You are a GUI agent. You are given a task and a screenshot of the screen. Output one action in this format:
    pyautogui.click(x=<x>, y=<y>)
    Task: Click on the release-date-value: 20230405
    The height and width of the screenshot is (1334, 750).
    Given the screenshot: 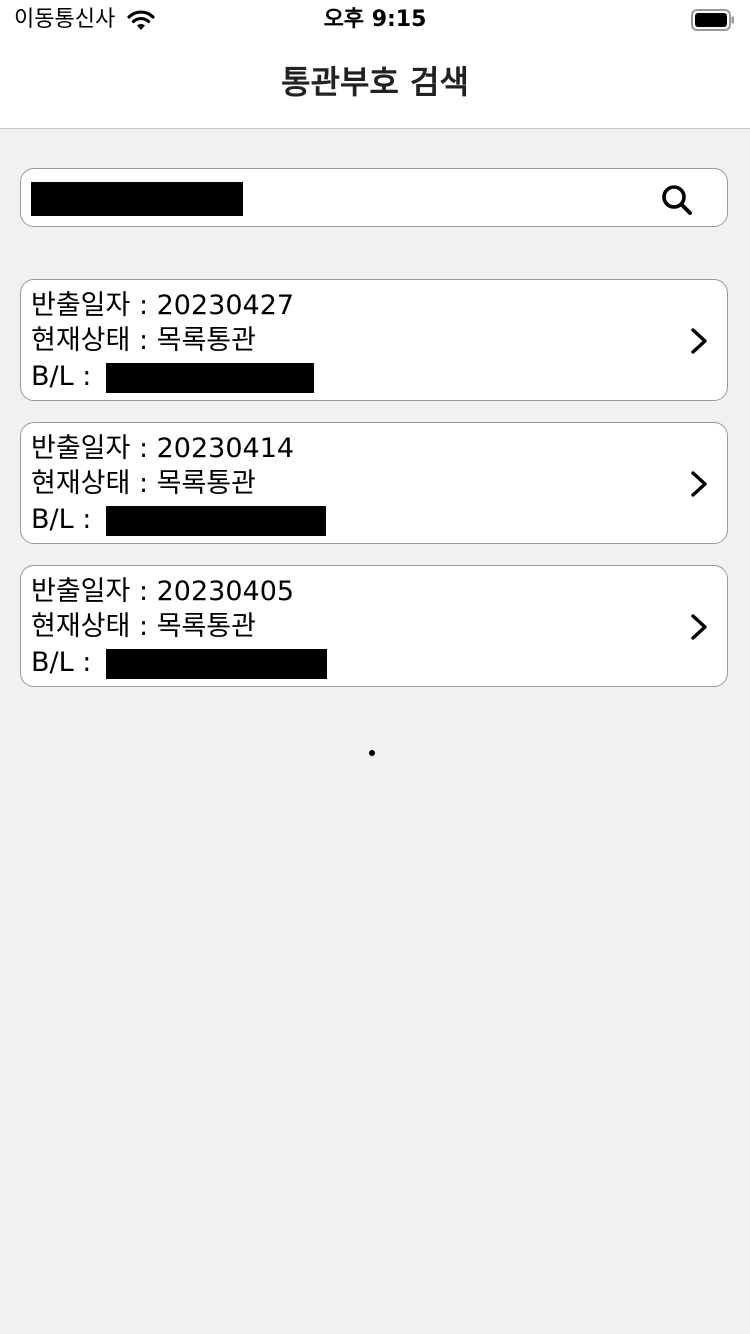 What is the action you would take?
    pyautogui.click(x=225, y=591)
    